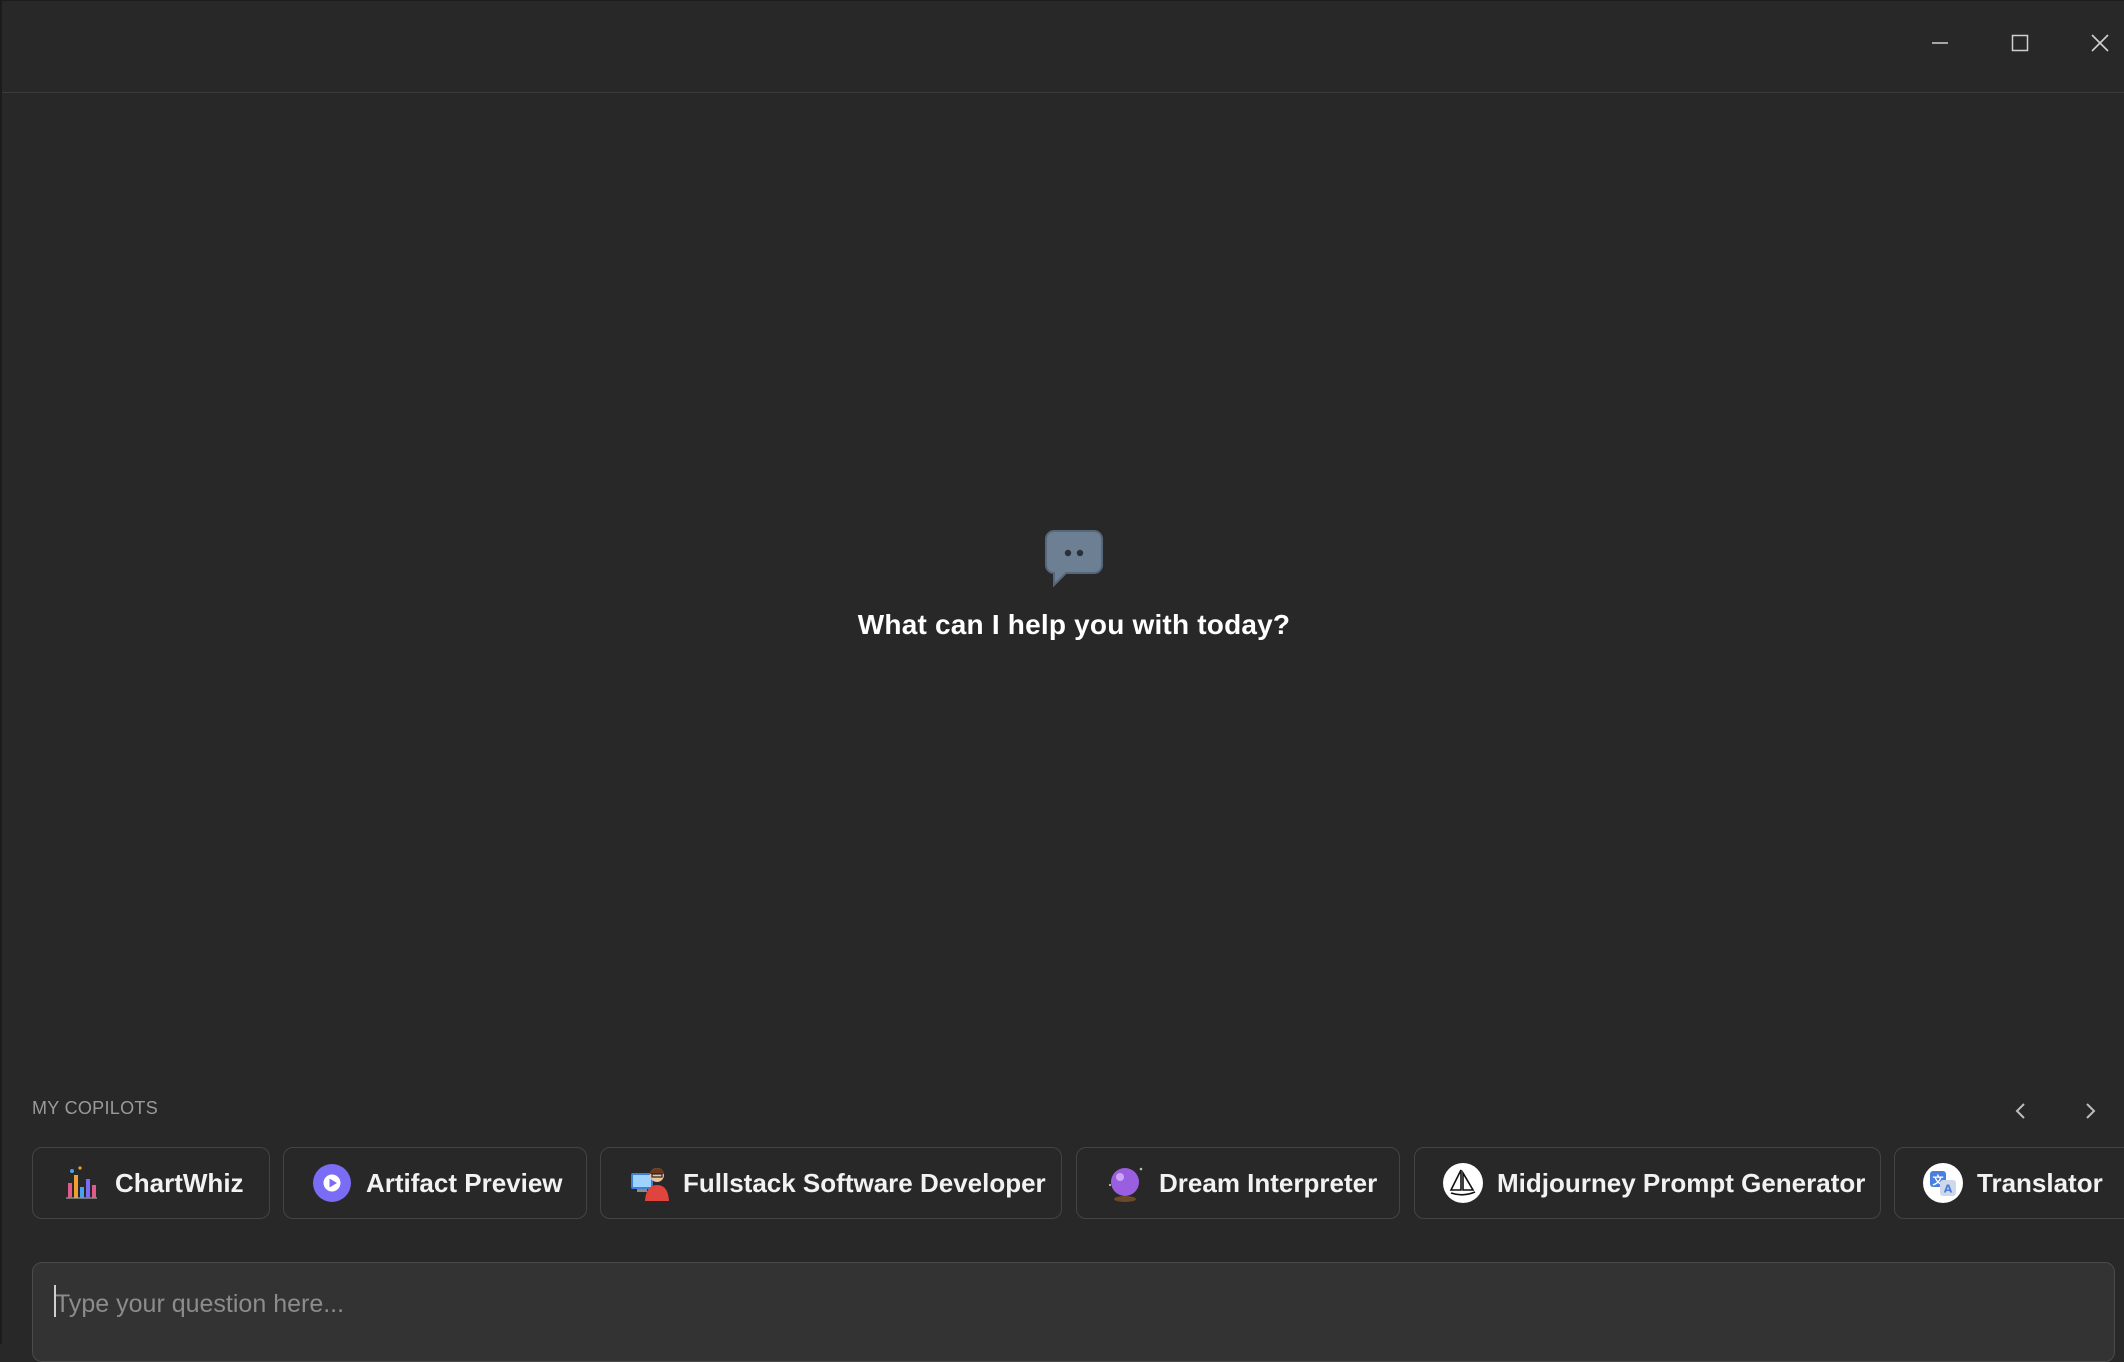  What do you see at coordinates (95, 1108) in the screenshot?
I see `copilots-section-label: MY COPILOTS` at bounding box center [95, 1108].